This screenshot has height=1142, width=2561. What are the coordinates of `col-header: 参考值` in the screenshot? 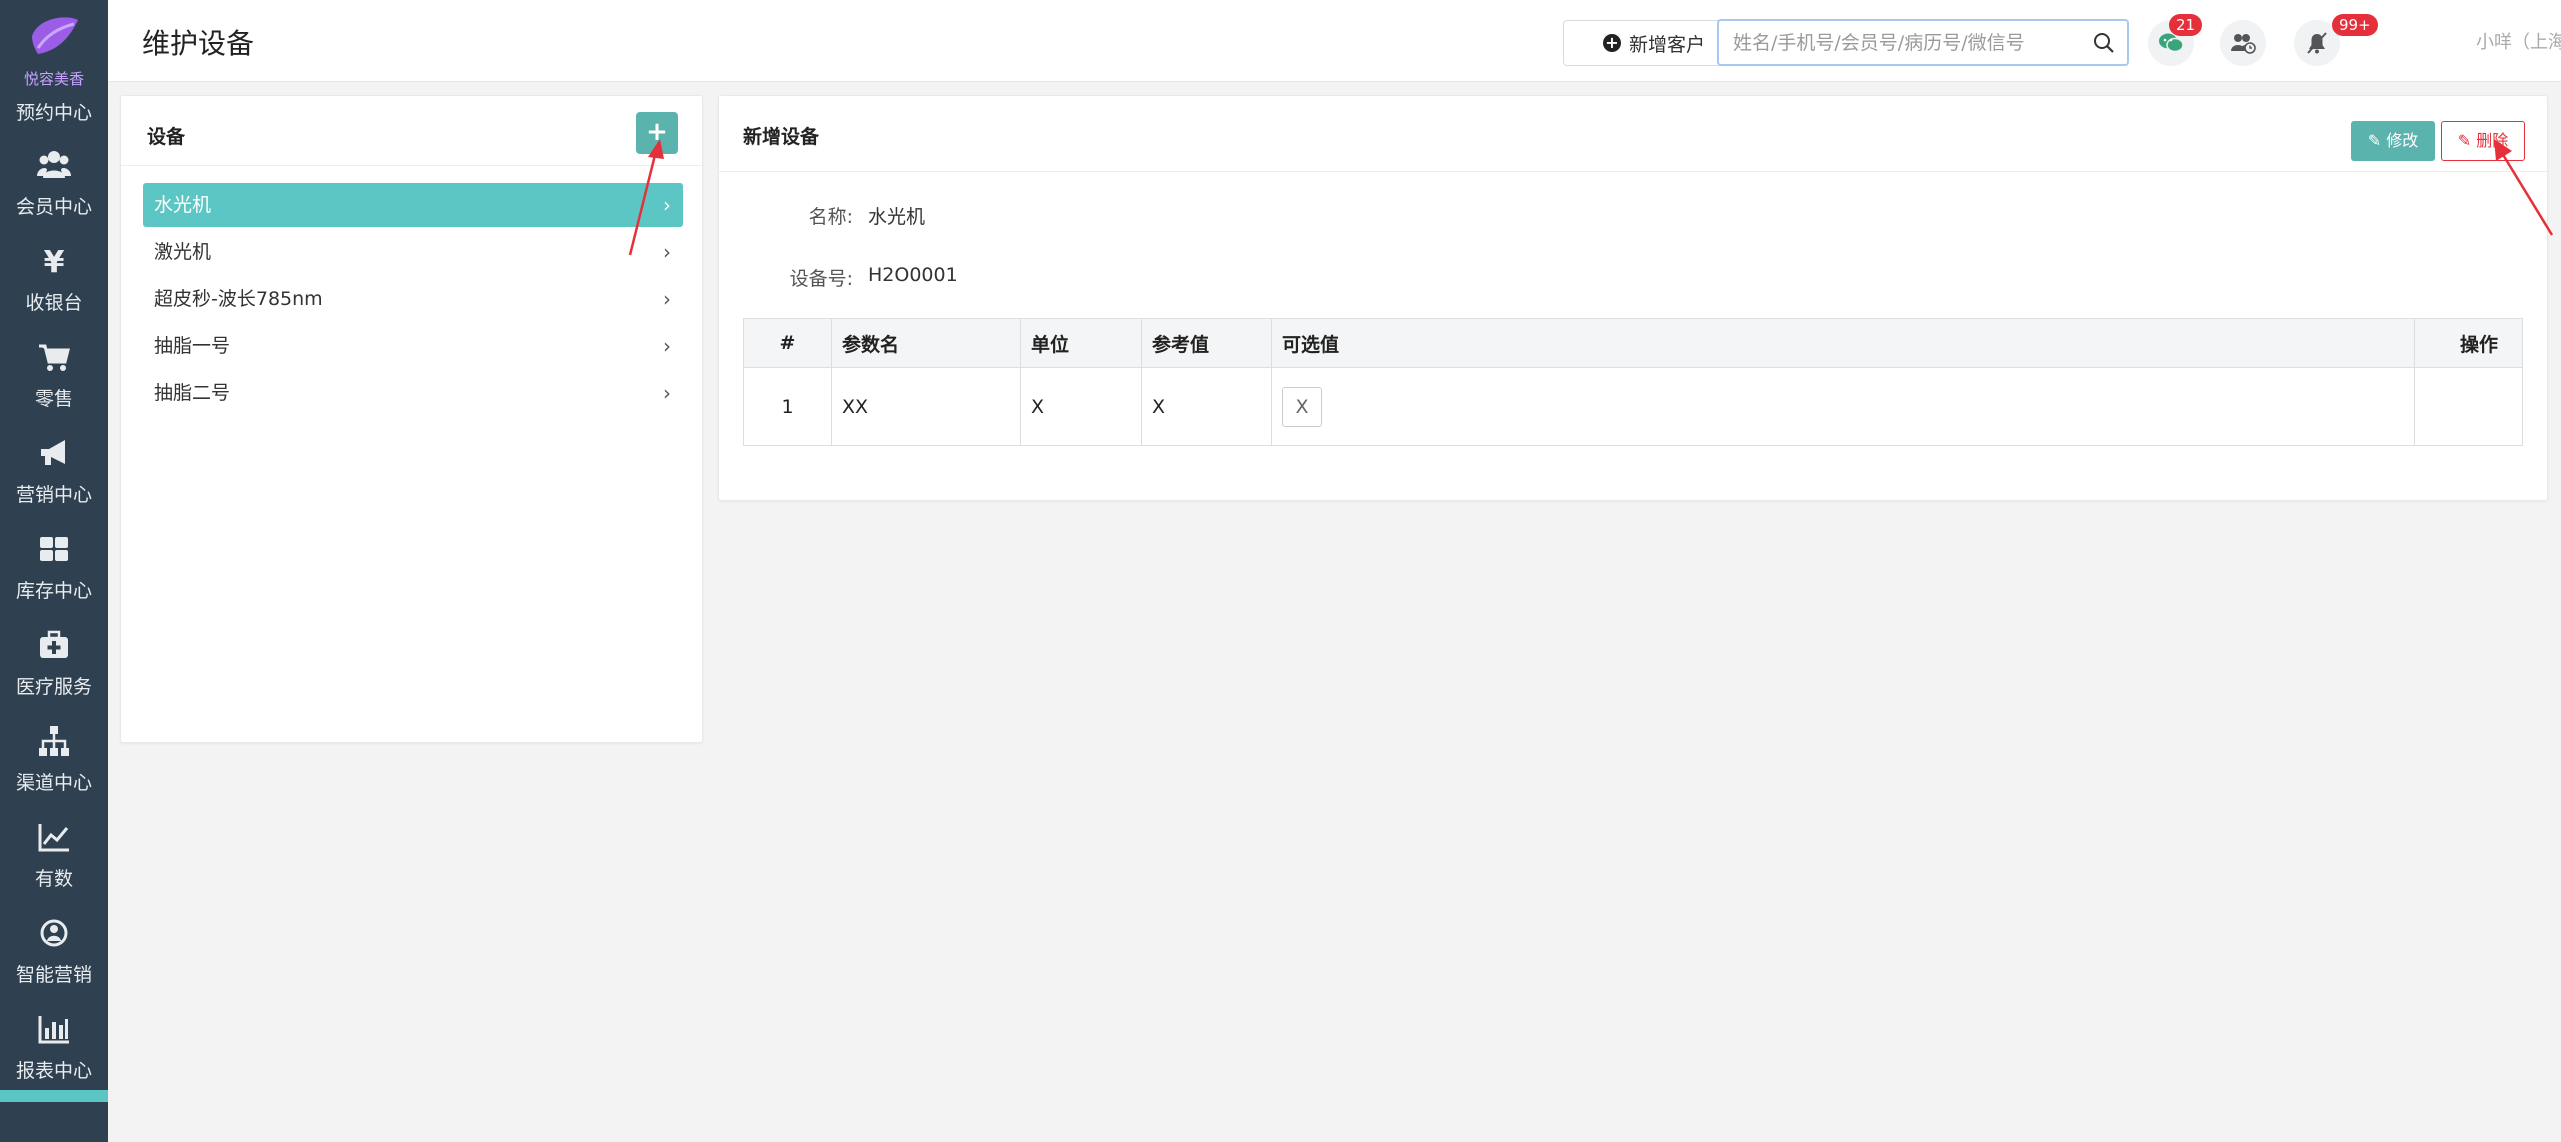 It's located at (1206, 343).